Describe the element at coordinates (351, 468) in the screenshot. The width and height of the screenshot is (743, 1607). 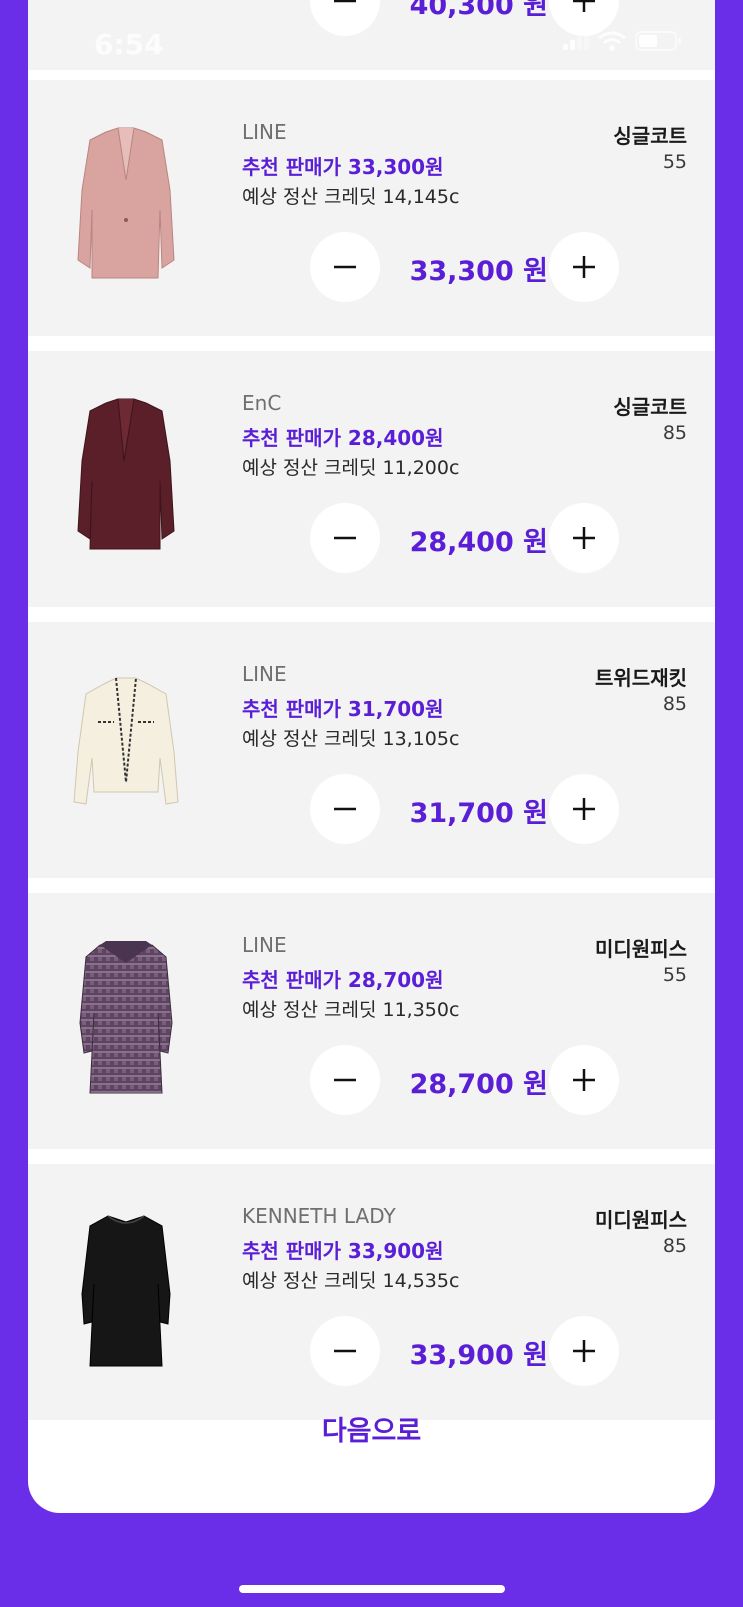
I see `expected-credit: 예상 정산 크레딧 11,200c` at that location.